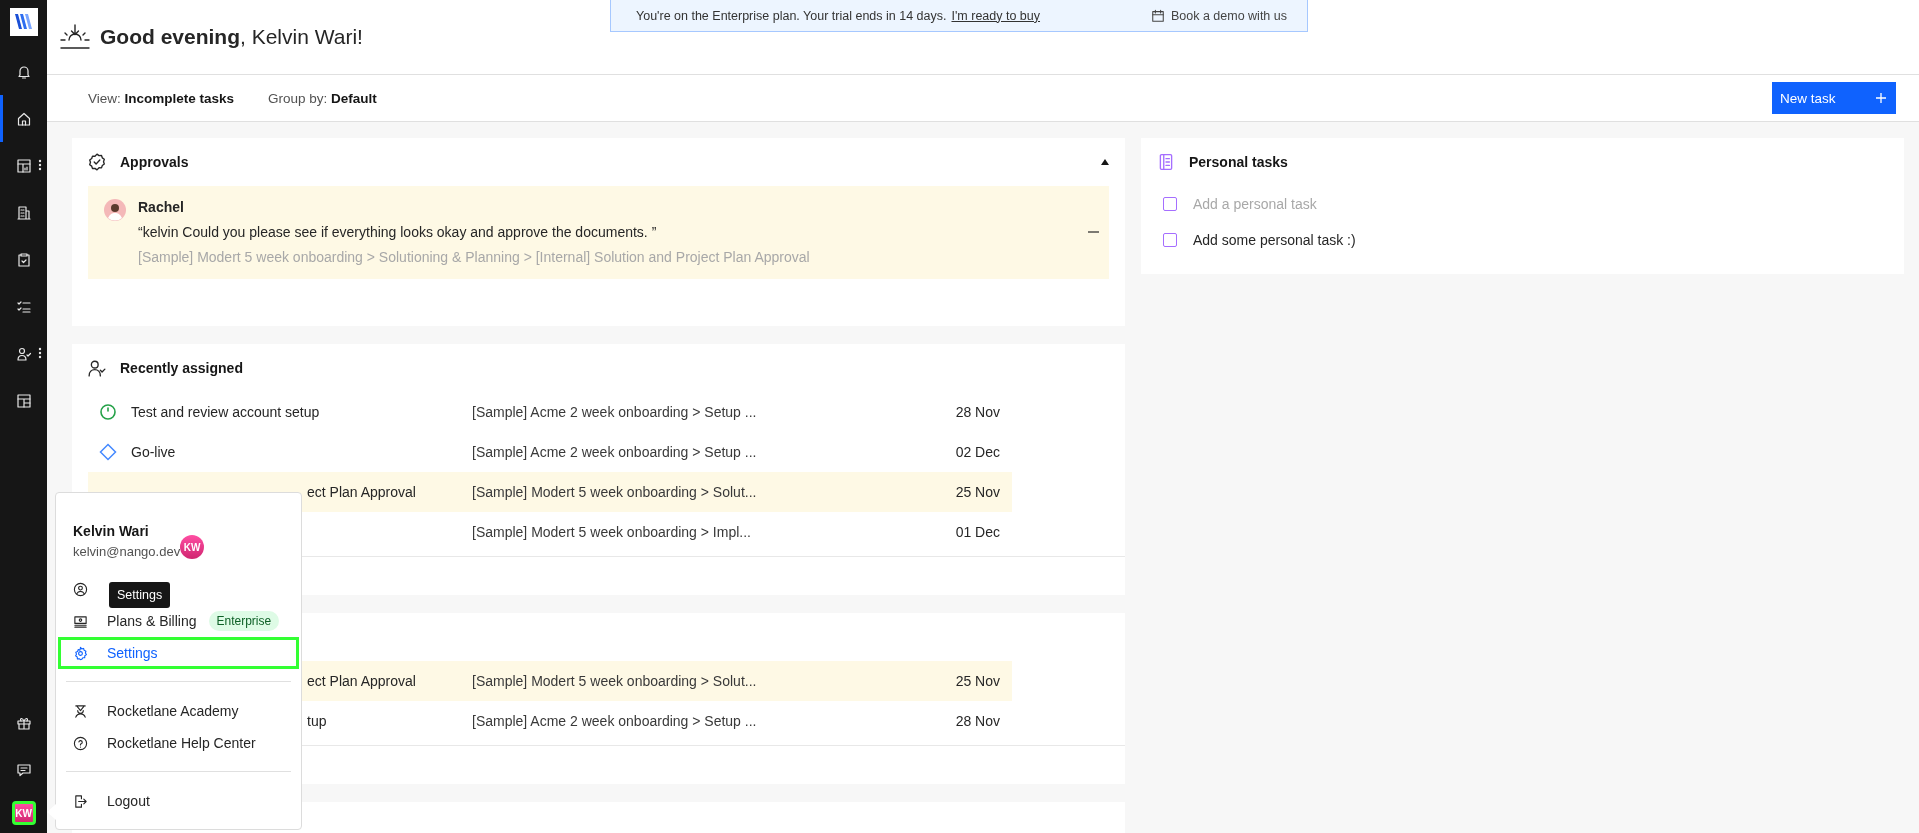 This screenshot has width=1919, height=833. What do you see at coordinates (231, 37) in the screenshot?
I see `greeting: Good evening, Kelvin Wari!` at bounding box center [231, 37].